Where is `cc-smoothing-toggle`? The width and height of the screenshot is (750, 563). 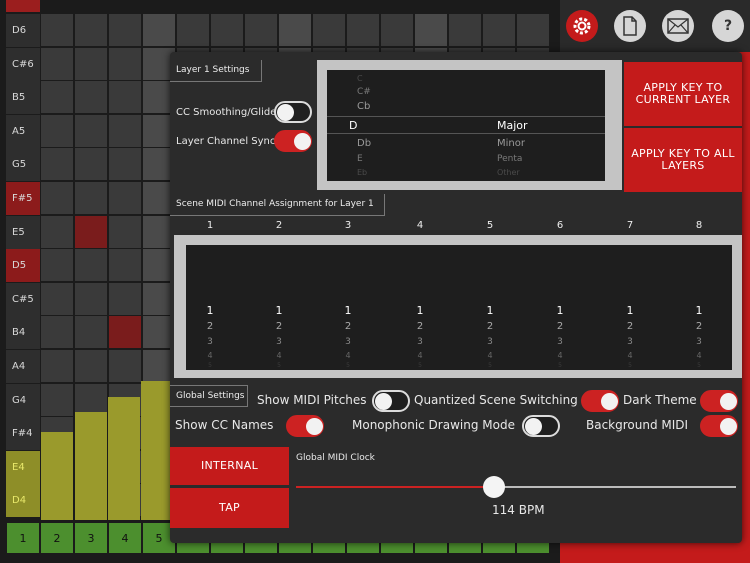
cc-smoothing-toggle is located at coordinates (293, 112).